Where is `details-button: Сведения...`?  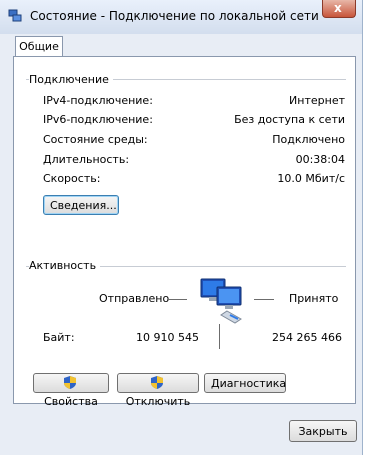
details-button: Сведения... is located at coordinates (81, 205).